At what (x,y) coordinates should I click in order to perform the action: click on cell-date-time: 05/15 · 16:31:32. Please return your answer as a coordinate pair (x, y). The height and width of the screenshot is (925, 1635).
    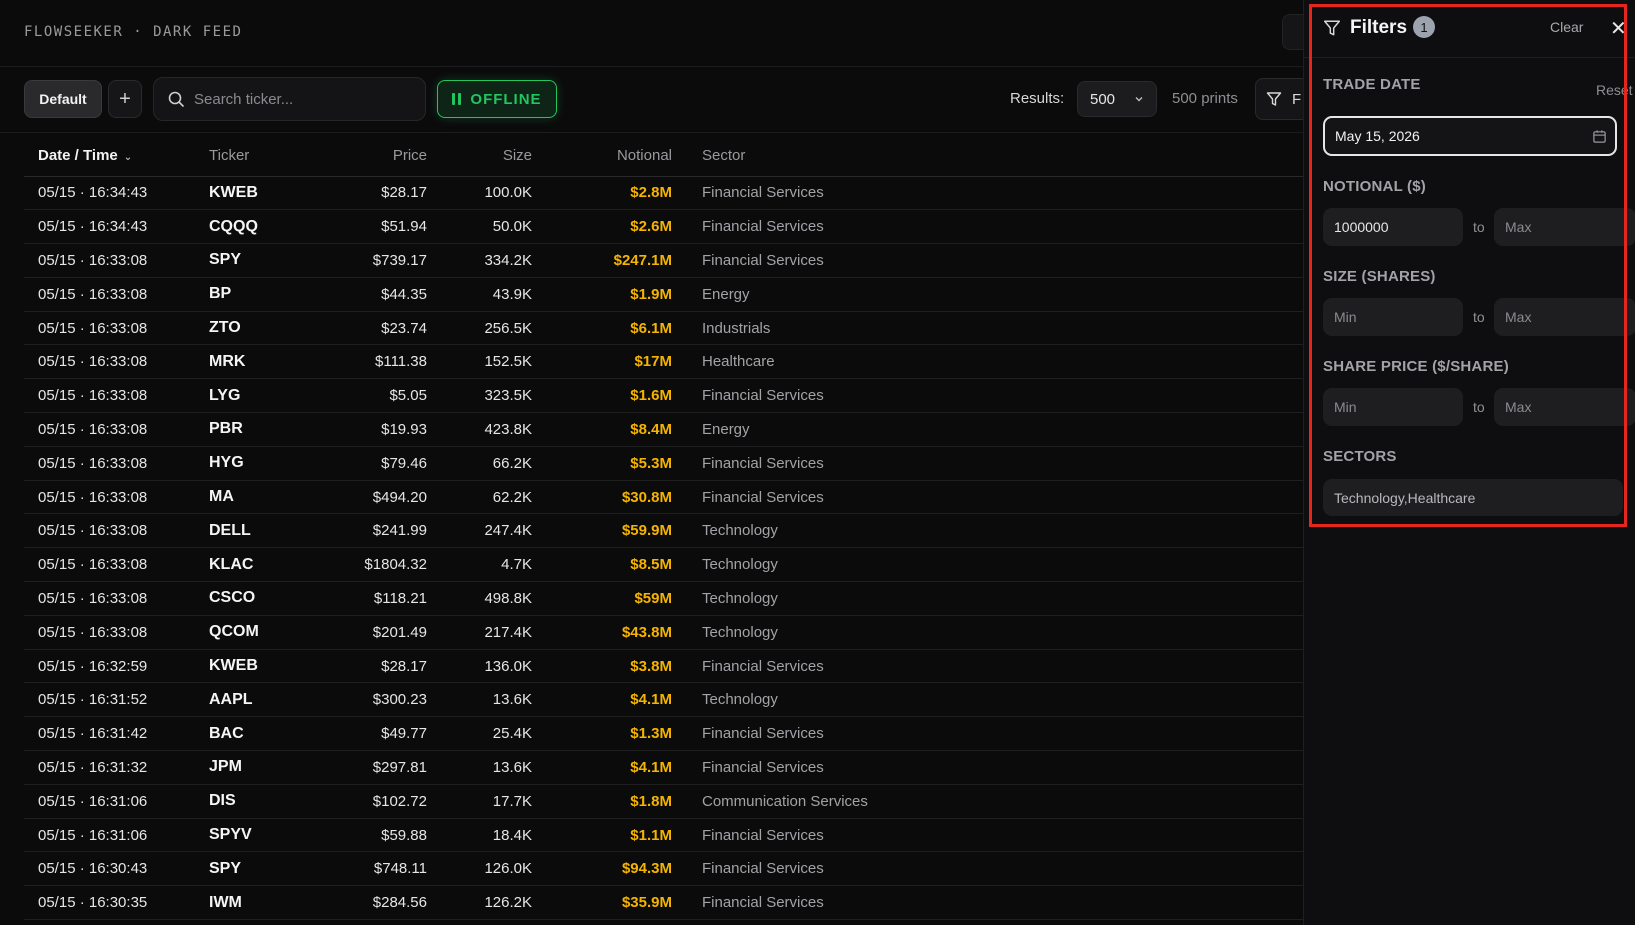
    Looking at the image, I should click on (116, 767).